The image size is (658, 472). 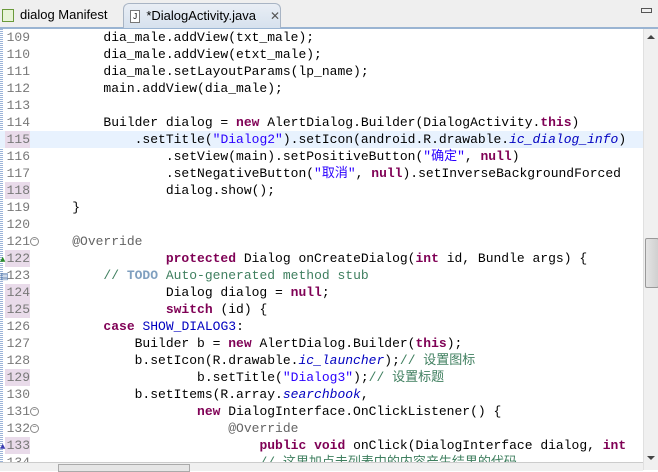 I want to click on code-token: ic_dialog_info, so click(x=564, y=139).